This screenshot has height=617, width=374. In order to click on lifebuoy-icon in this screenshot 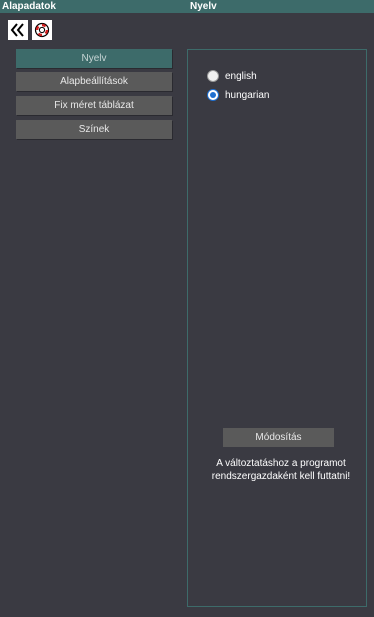, I will do `click(42, 30)`.